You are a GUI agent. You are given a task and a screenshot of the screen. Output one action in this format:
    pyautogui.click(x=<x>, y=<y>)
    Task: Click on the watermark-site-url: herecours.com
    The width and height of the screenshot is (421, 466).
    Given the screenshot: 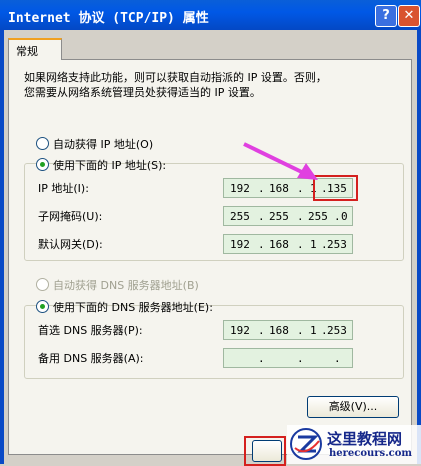 What is the action you would take?
    pyautogui.click(x=371, y=453)
    